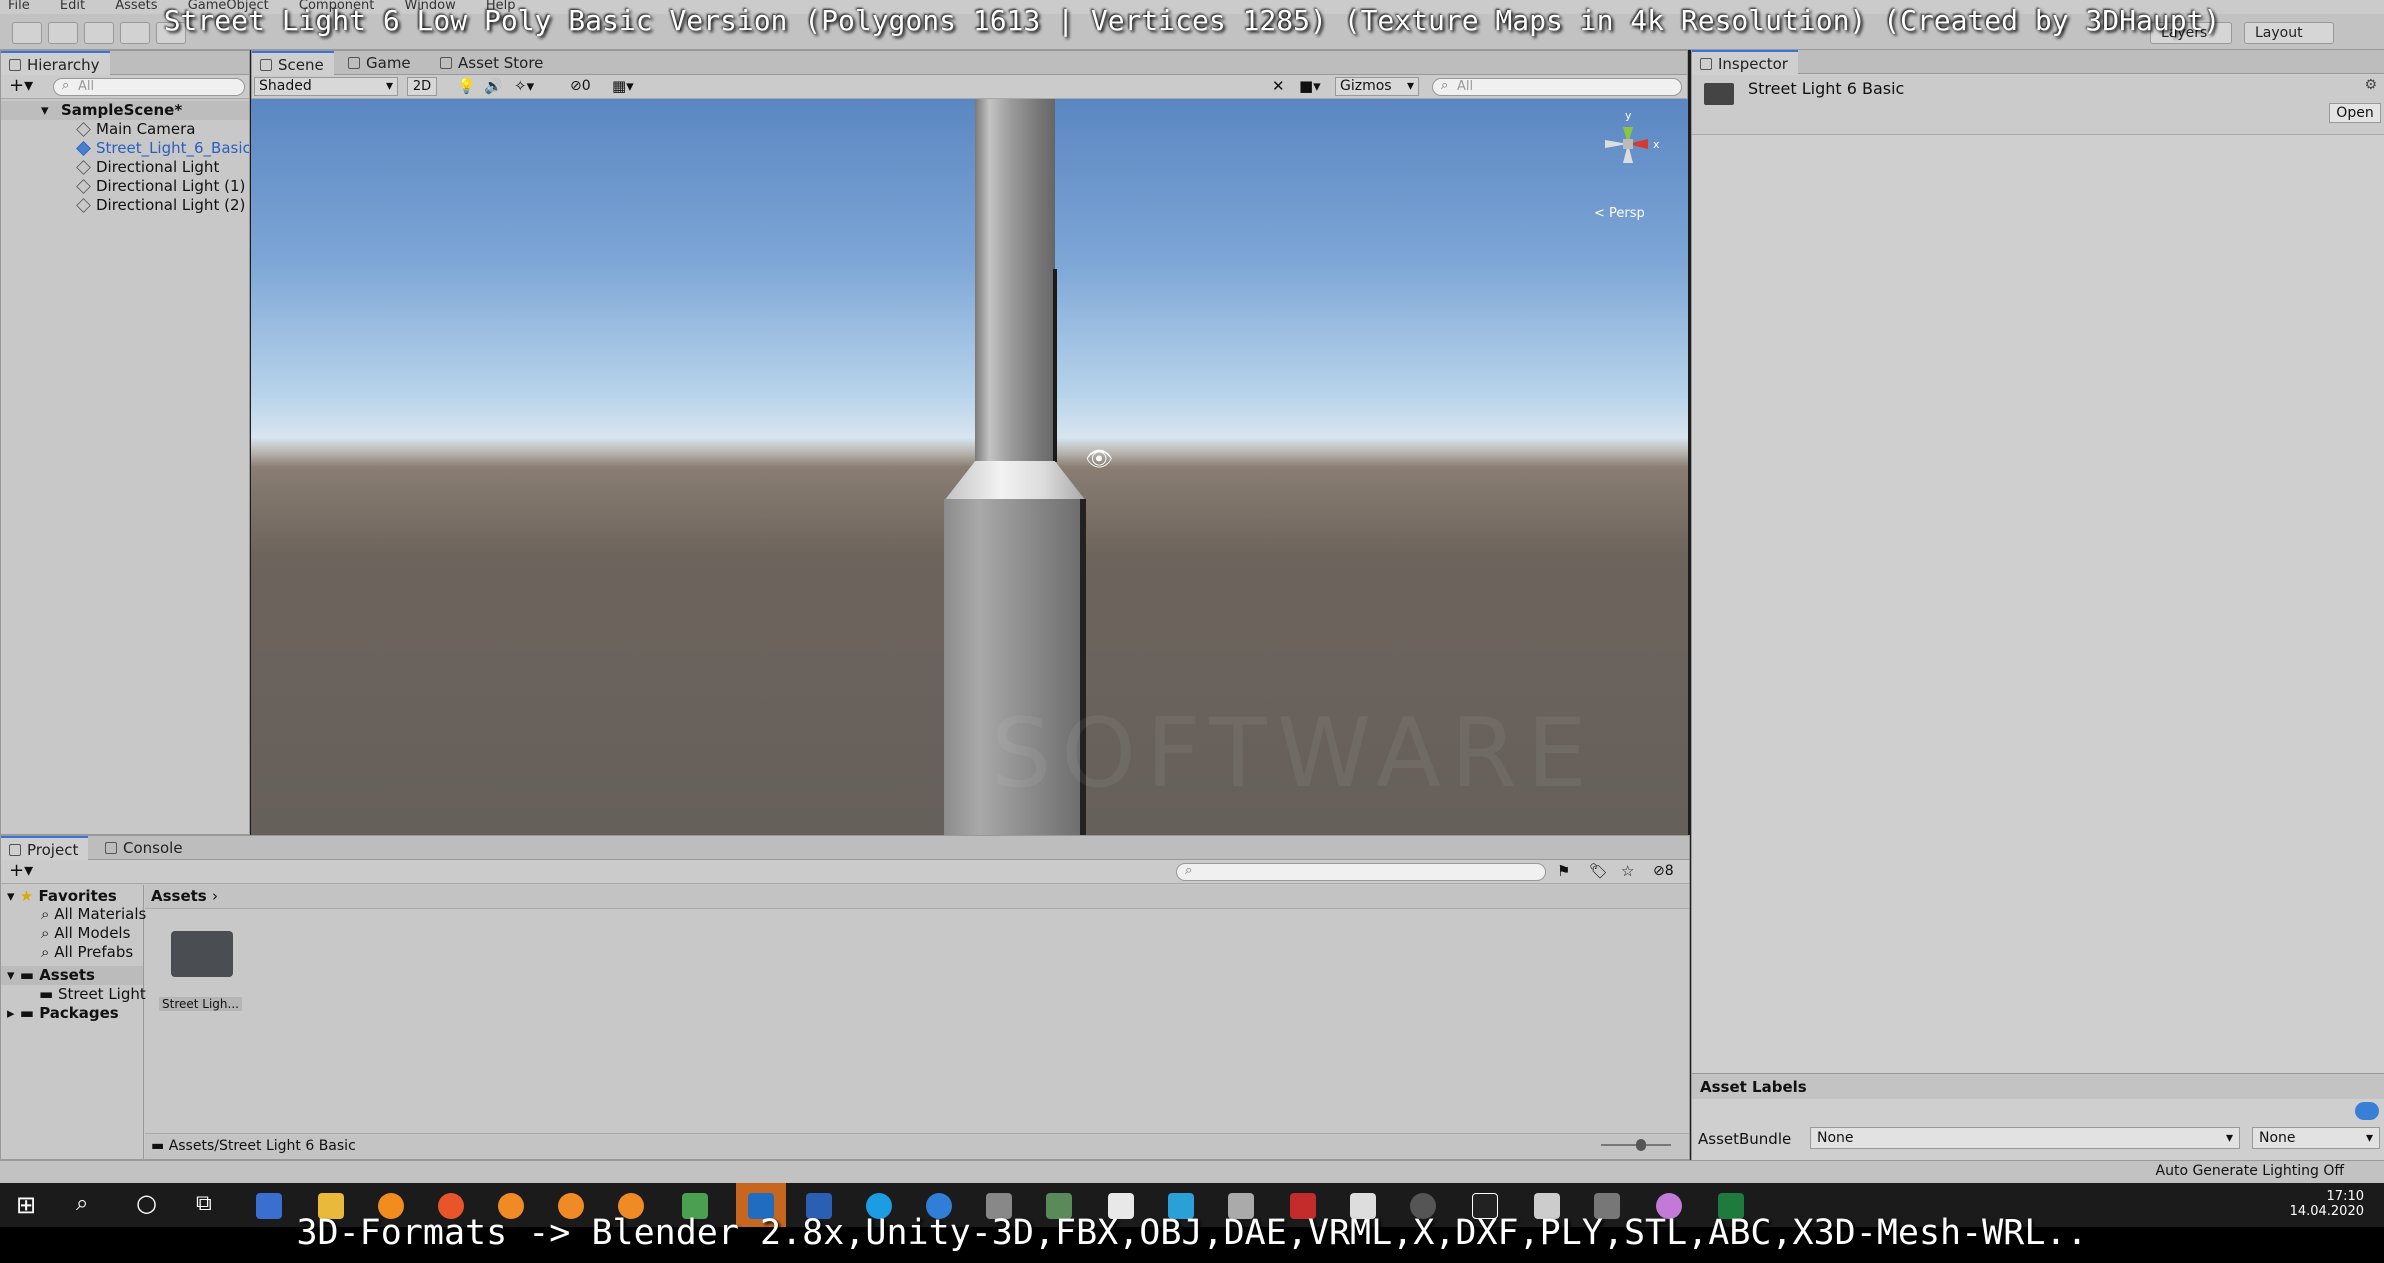  What do you see at coordinates (380, 63) in the screenshot?
I see `tab-game: Game` at bounding box center [380, 63].